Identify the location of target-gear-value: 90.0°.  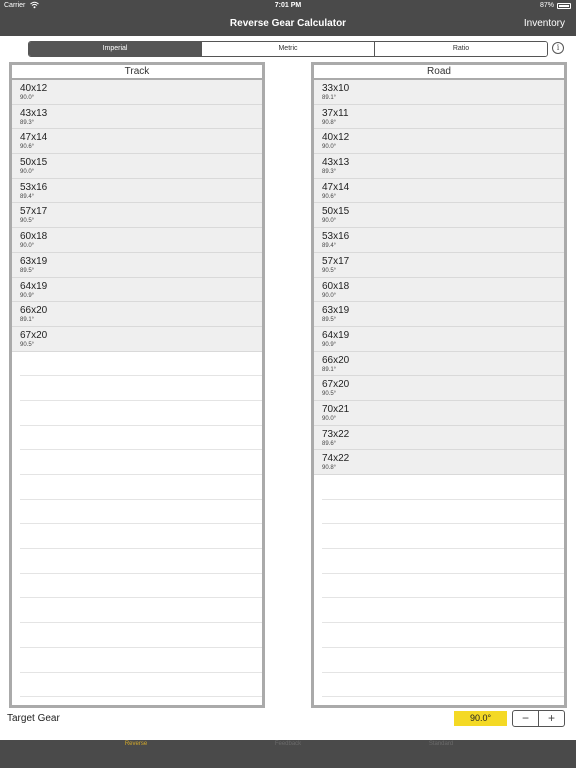
(480, 718).